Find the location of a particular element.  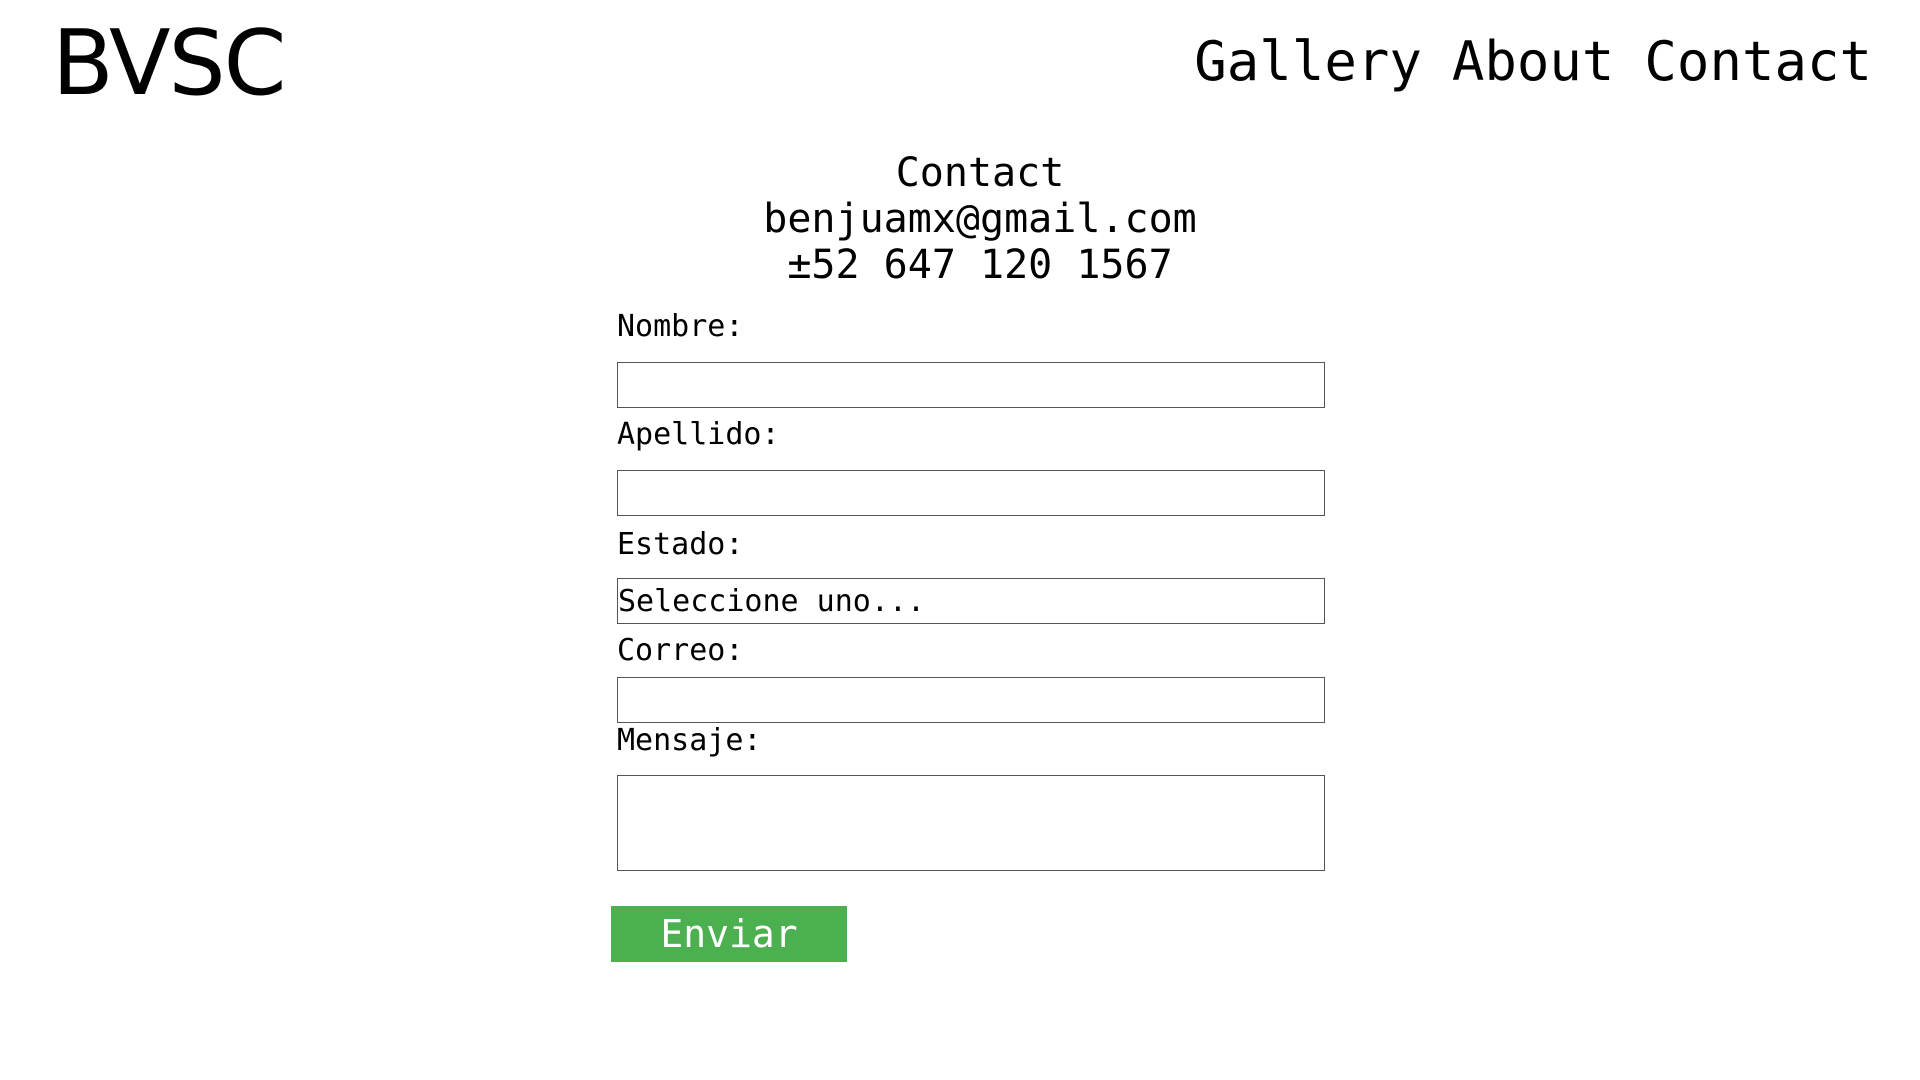

mensaje-textarea is located at coordinates (971, 823).